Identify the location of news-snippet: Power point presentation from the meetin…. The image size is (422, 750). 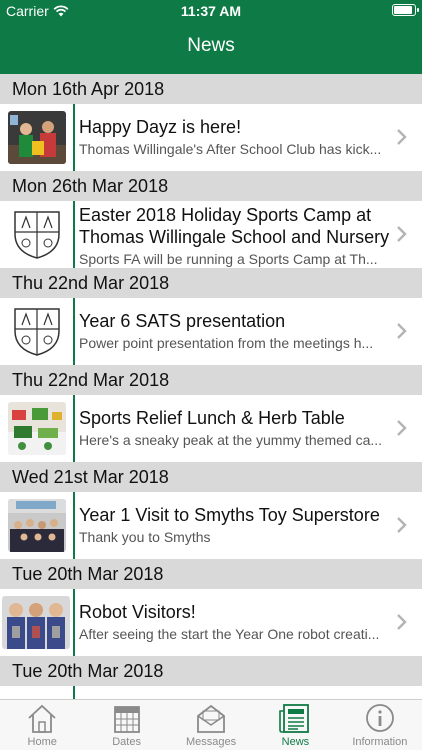
(226, 343).